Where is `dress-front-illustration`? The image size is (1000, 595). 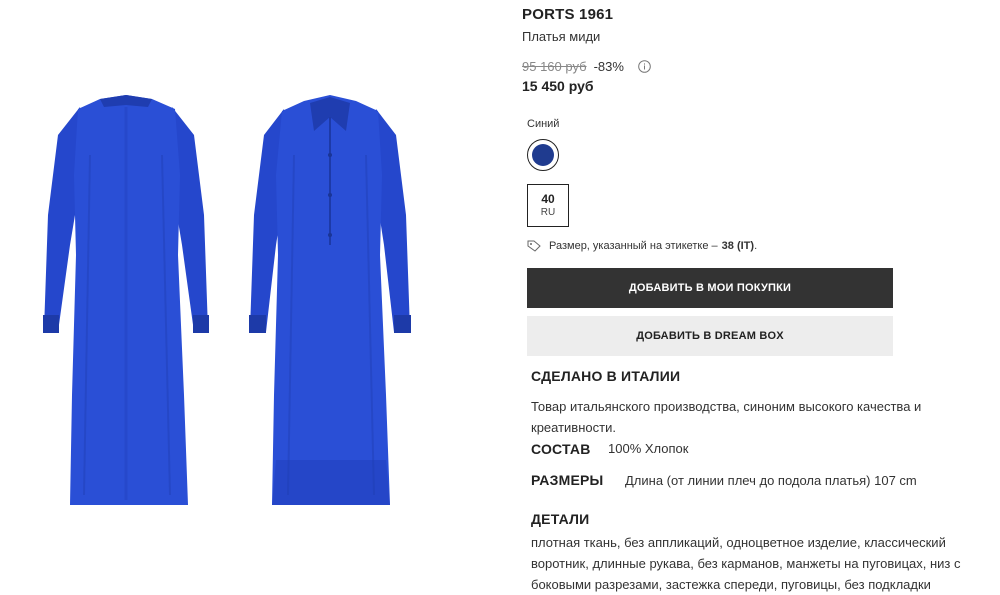 dress-front-illustration is located at coordinates (330, 300).